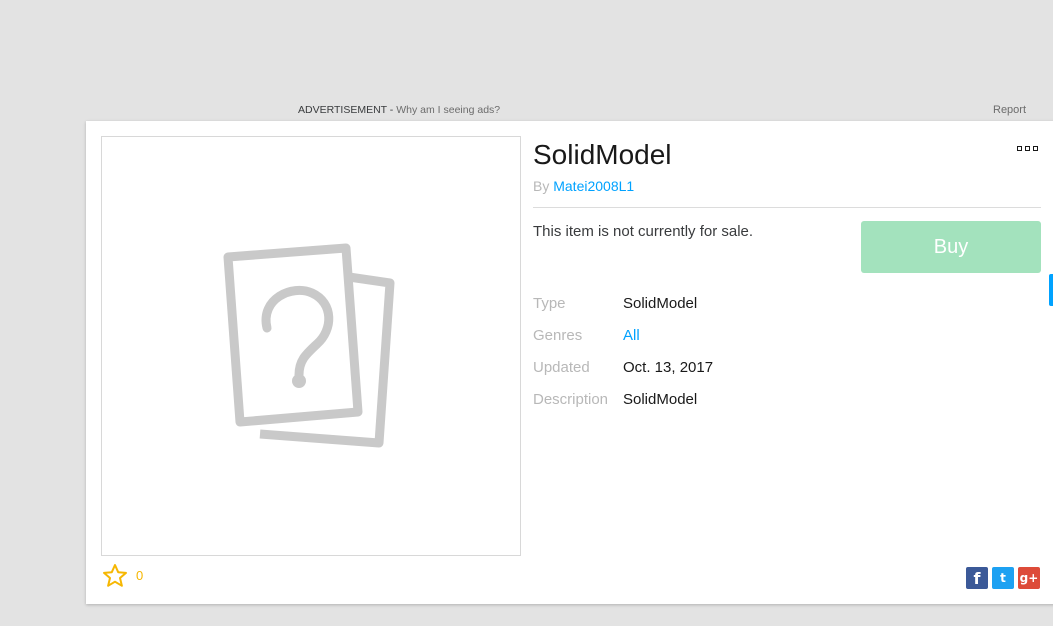 This screenshot has width=1053, height=626. I want to click on detail-row-updated: Updated Oct. 13, 2017, so click(623, 367).